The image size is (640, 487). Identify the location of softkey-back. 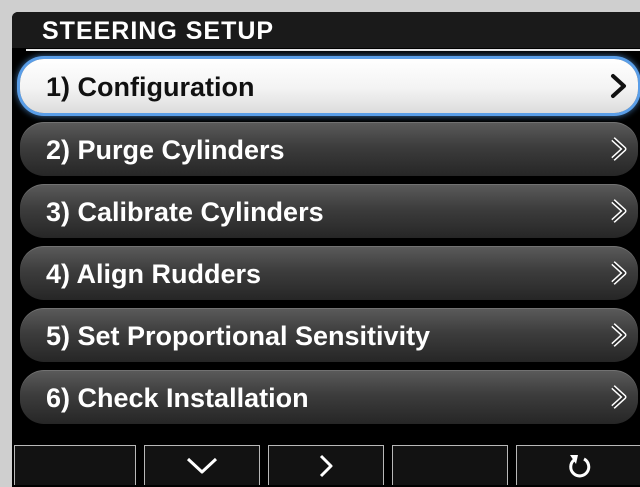
(578, 465).